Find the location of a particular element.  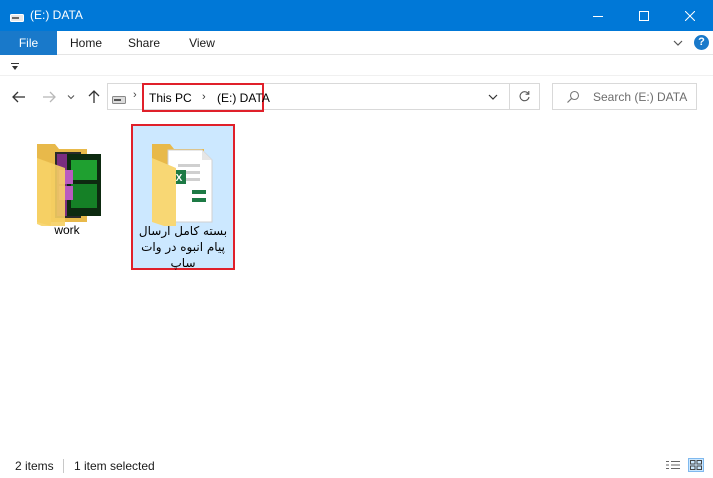

details-view-button is located at coordinates (673, 465).